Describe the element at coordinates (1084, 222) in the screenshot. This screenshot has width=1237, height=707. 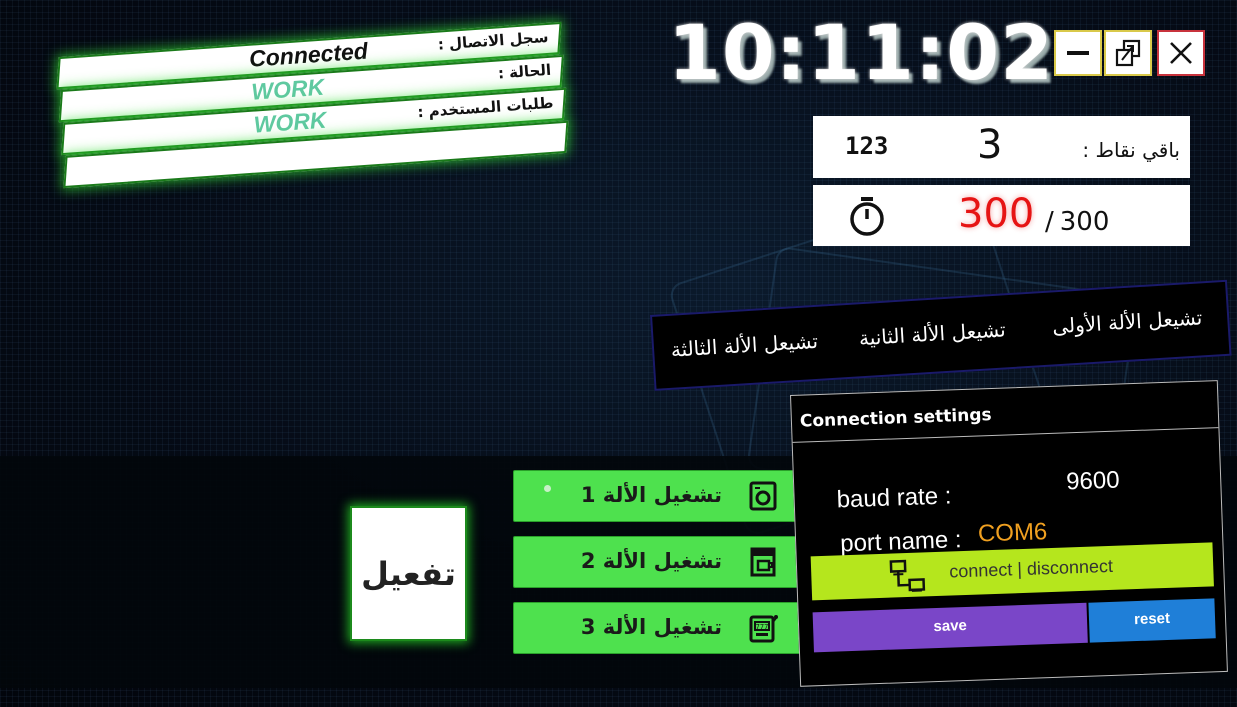
I see `timer-total-value: 300` at that location.